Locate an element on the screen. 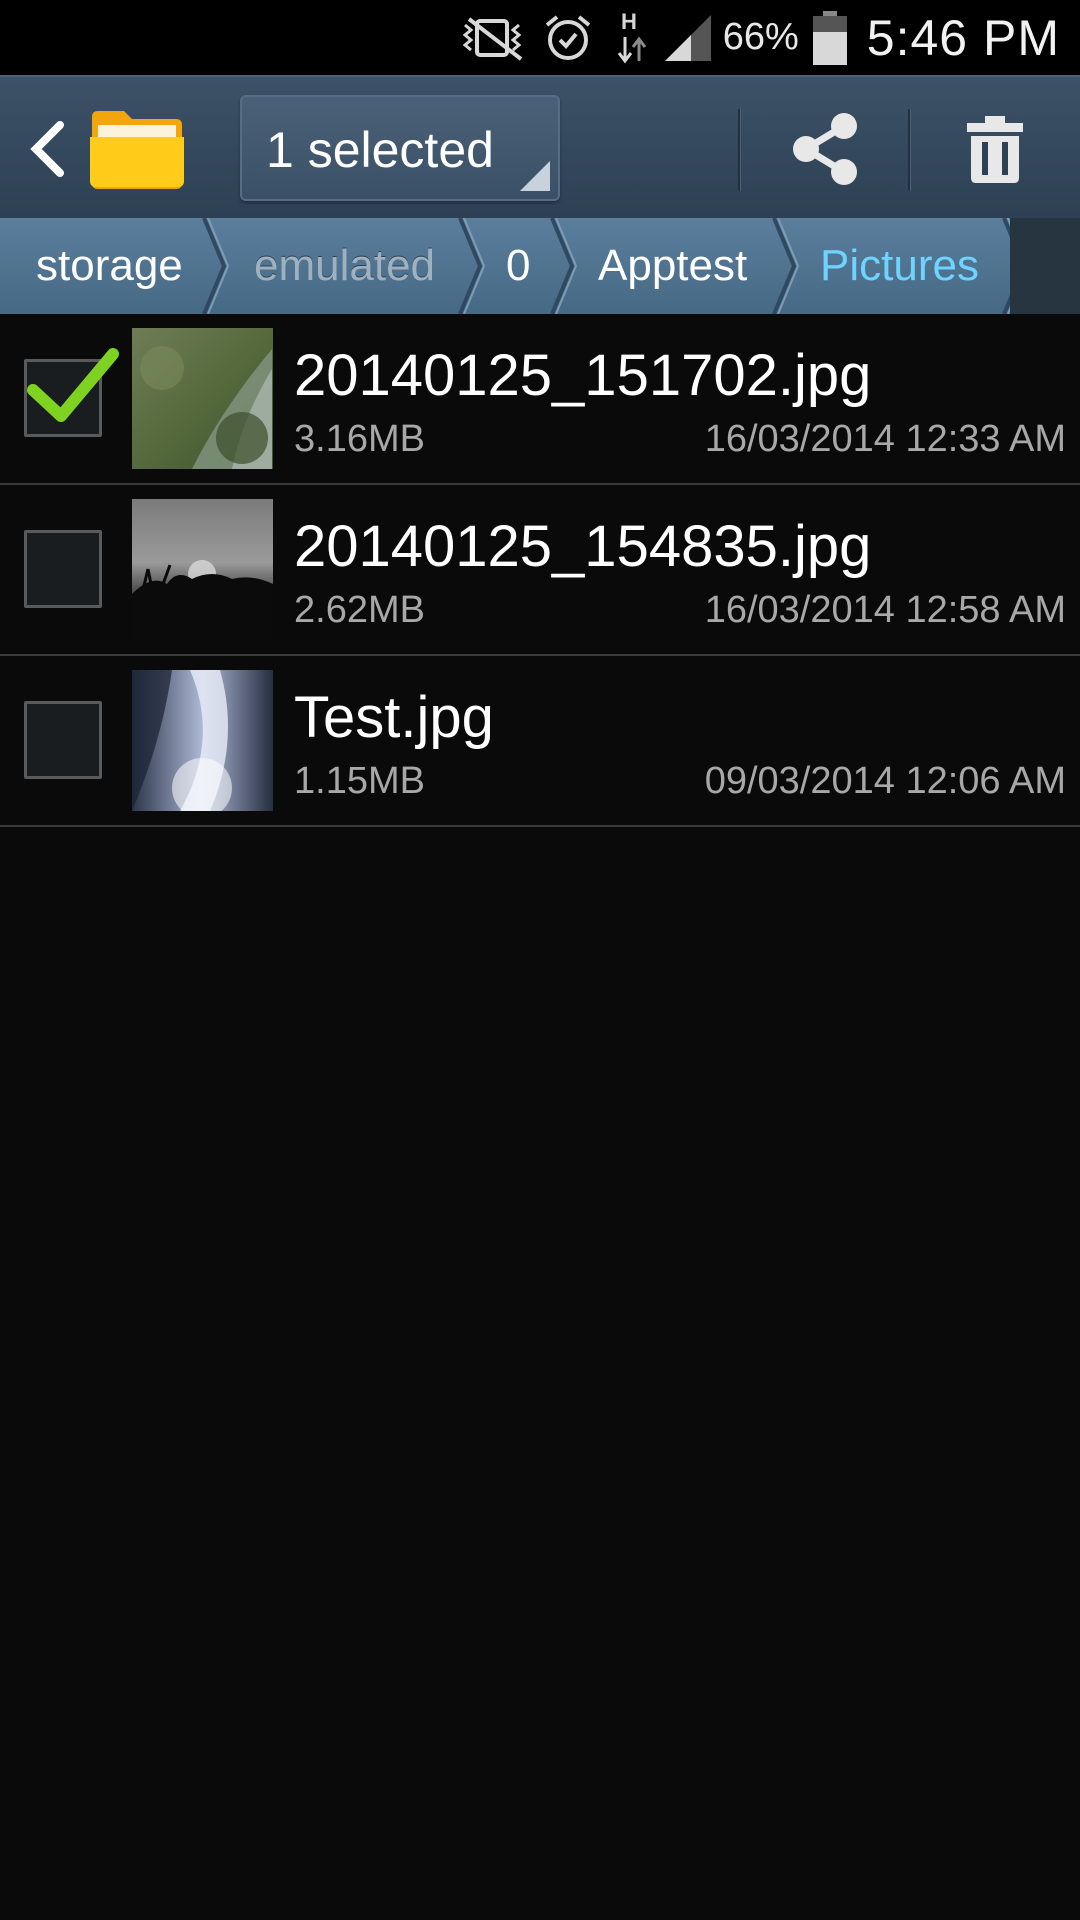  hspa-data-icon: H is located at coordinates (632, 37).